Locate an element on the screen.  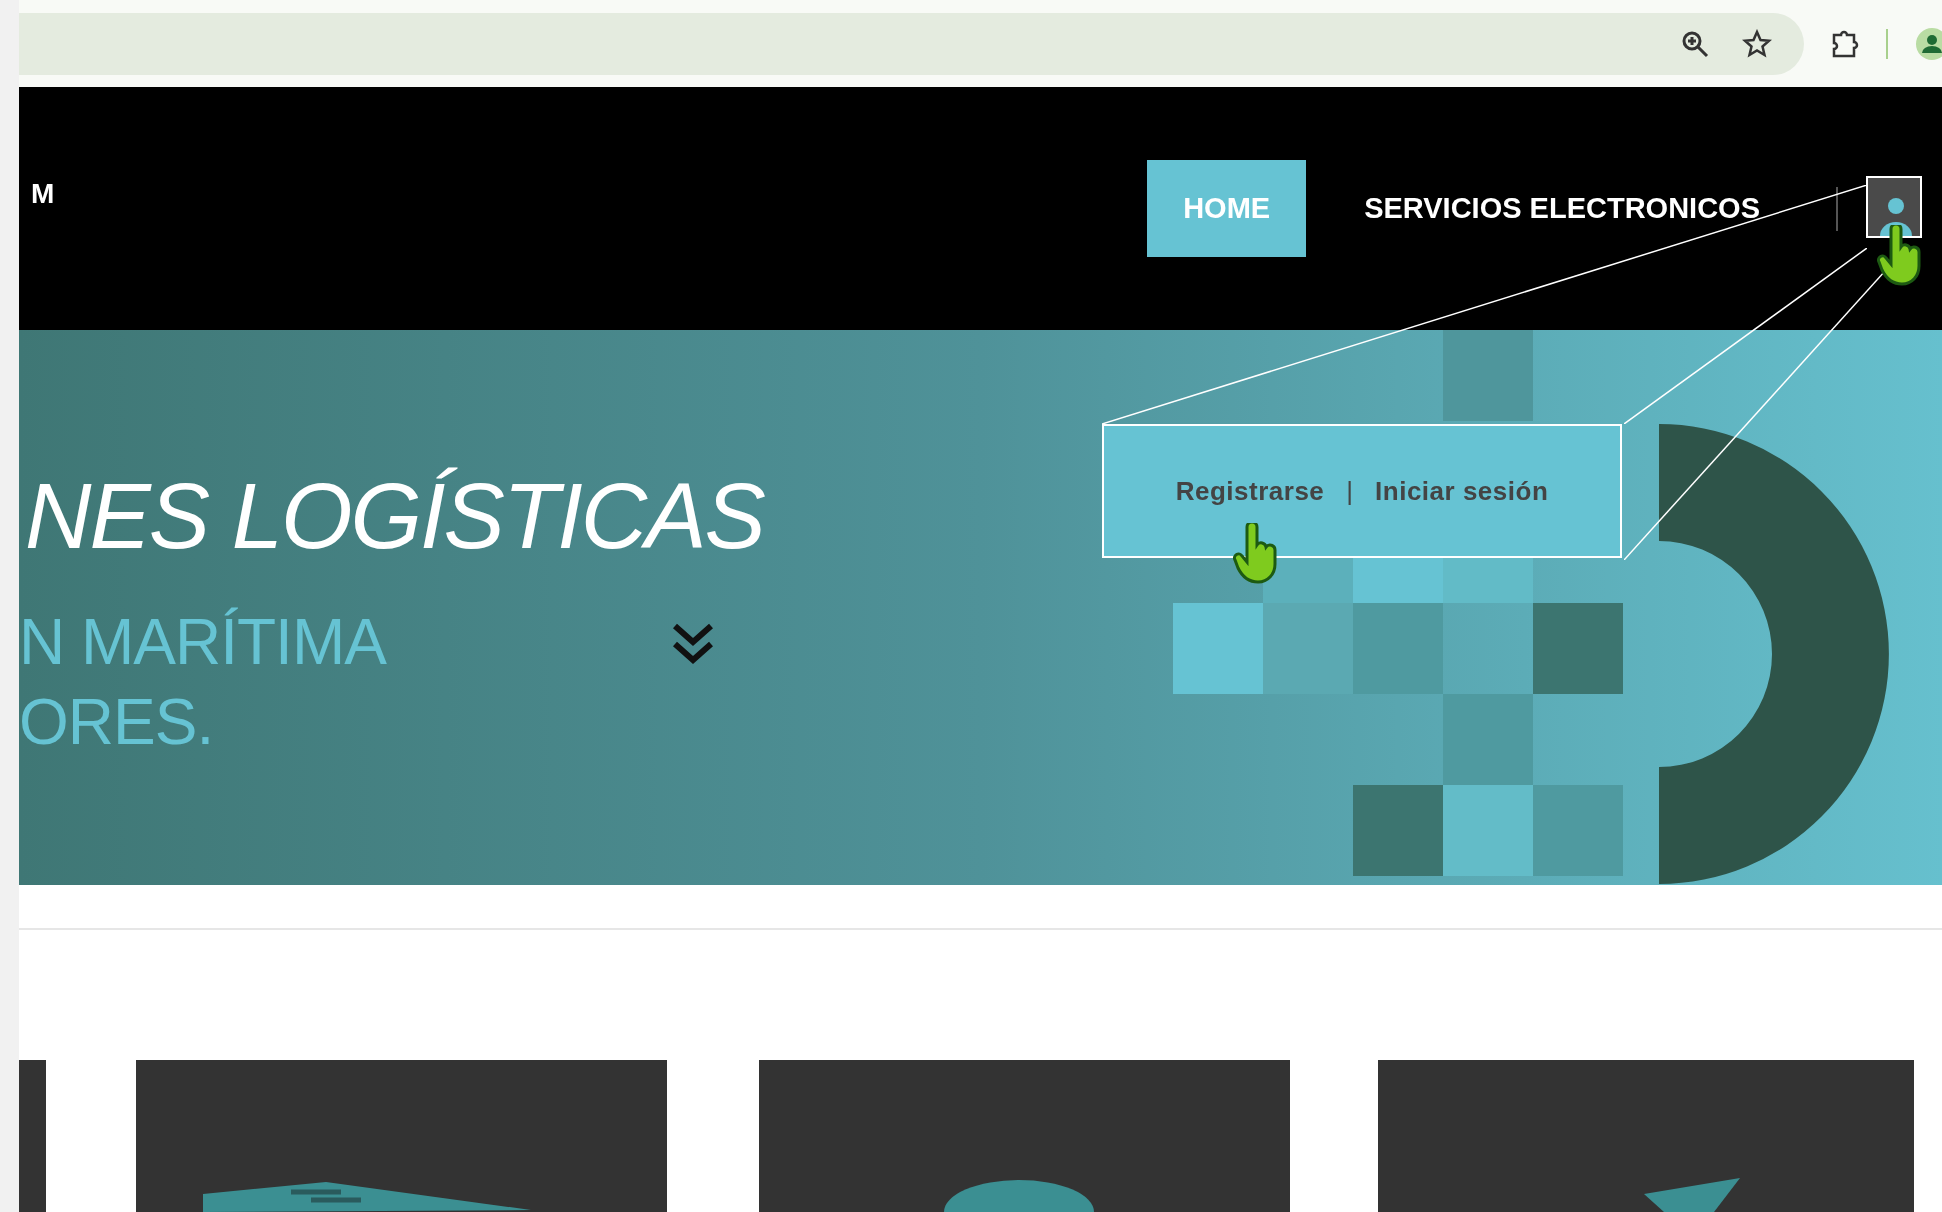
nav-tab: SERVICIOS ELECTRONICOS is located at coordinates (1562, 208).